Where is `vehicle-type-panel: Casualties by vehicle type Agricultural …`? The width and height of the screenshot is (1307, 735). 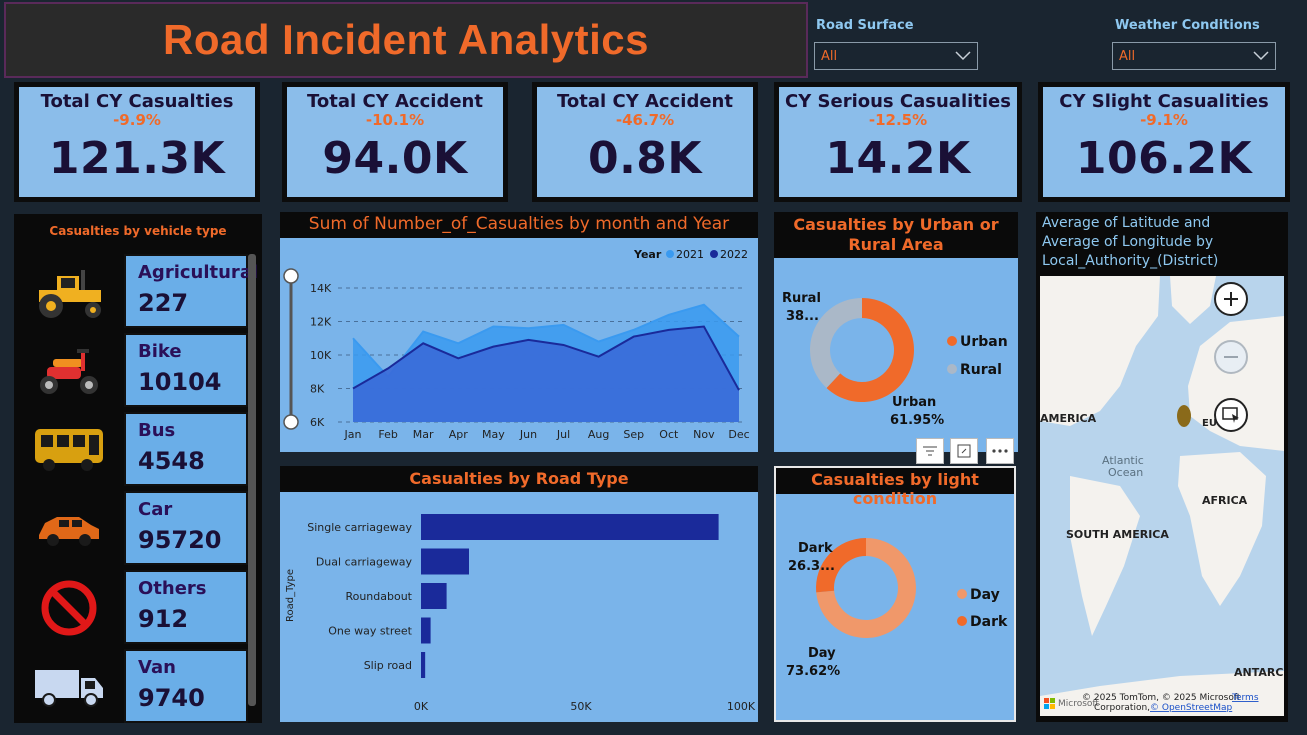 vehicle-type-panel: Casualties by vehicle type Agricultural … is located at coordinates (138, 468).